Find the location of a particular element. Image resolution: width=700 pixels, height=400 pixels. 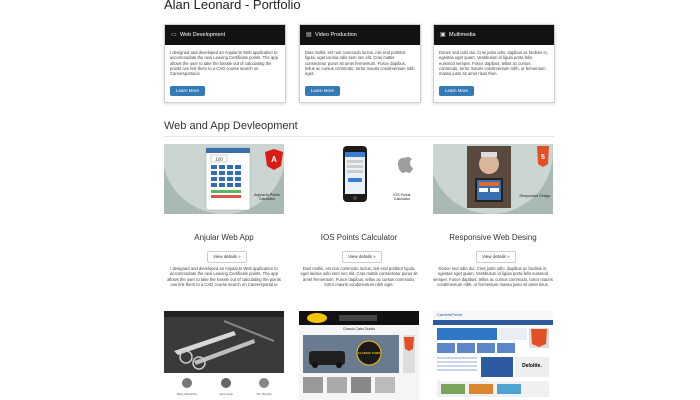

panel-heading: Web Development is located at coordinates (203, 35).